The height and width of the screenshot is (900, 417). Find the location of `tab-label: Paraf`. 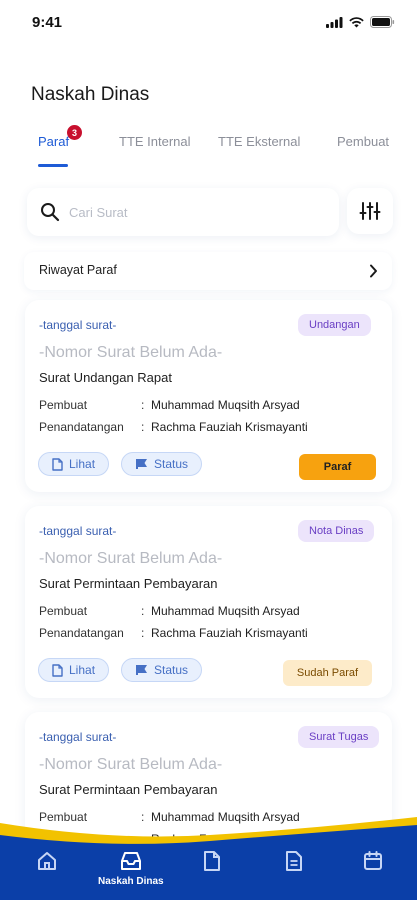

tab-label: Paraf is located at coordinates (54, 141).